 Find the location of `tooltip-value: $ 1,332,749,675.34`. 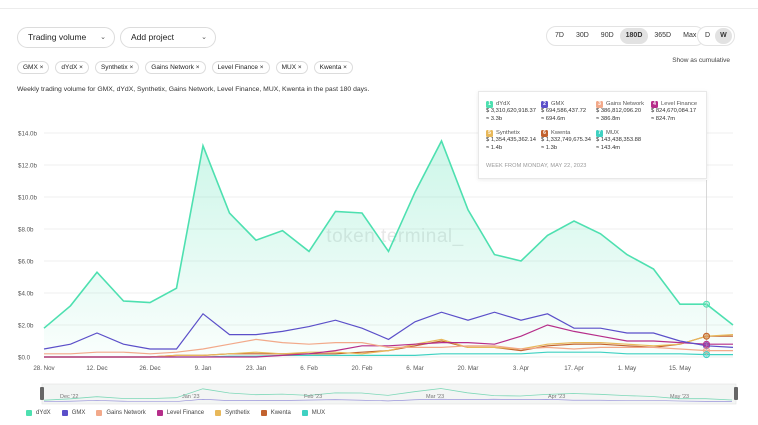

tooltip-value: $ 1,332,749,675.34 is located at coordinates (566, 140).